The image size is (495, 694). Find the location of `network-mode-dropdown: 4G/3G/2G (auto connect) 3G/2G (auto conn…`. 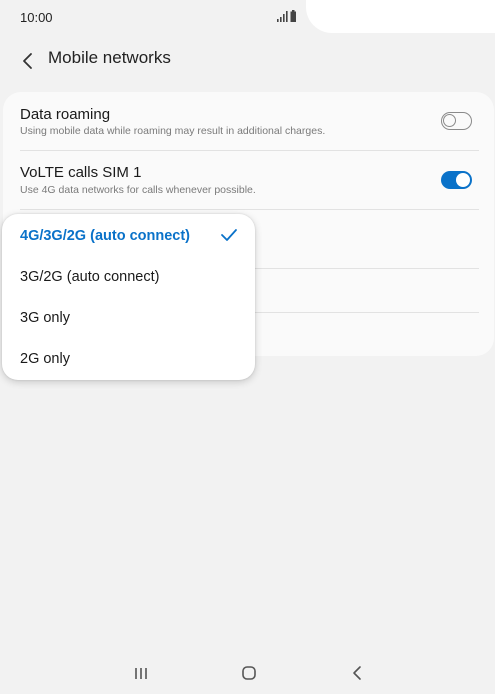

network-mode-dropdown: 4G/3G/2G (auto connect) 3G/2G (auto conn… is located at coordinates (128, 297).